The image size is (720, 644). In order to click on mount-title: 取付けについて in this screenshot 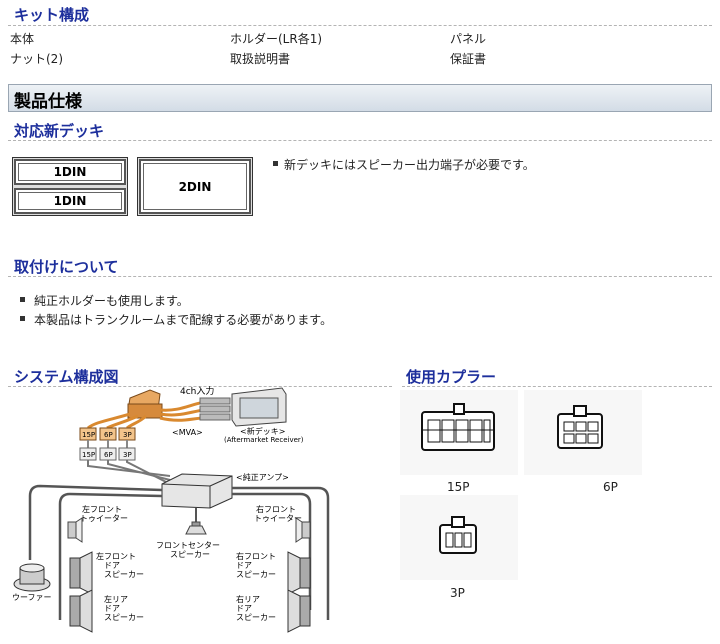, I will do `click(66, 267)`.